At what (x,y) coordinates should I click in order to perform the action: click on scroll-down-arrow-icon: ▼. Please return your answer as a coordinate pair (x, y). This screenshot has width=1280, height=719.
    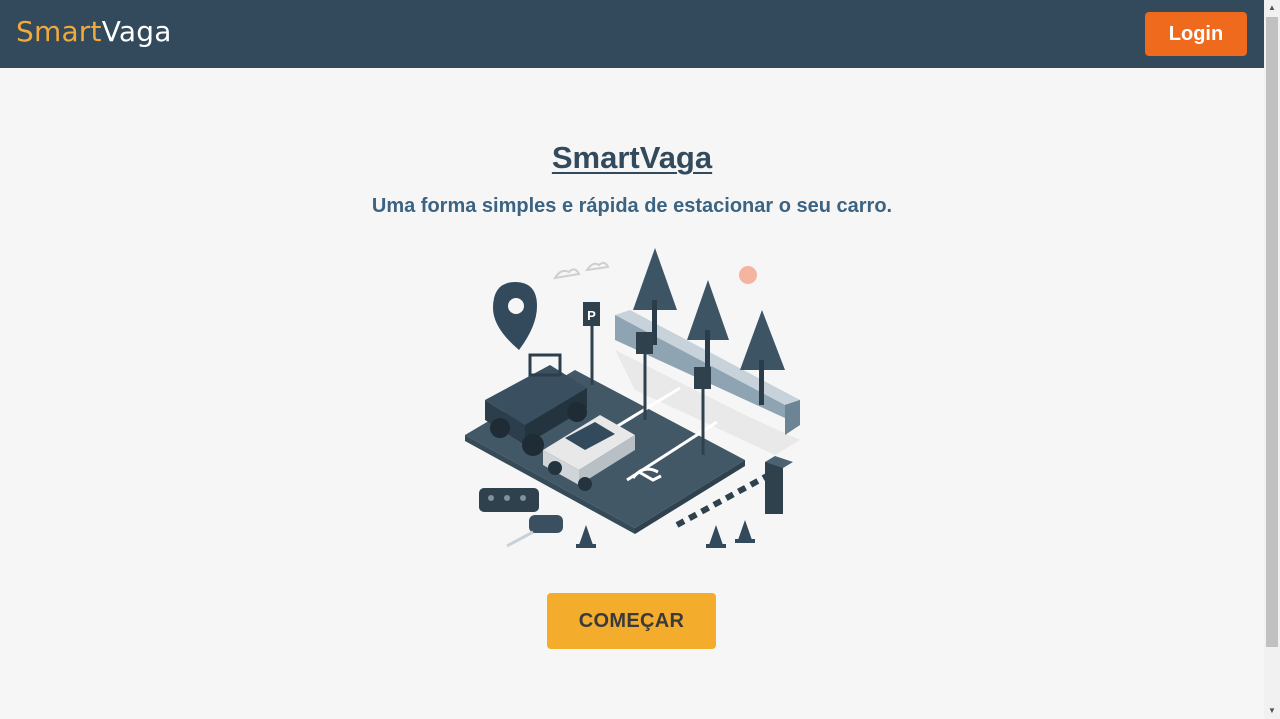
    Looking at the image, I should click on (1272, 711).